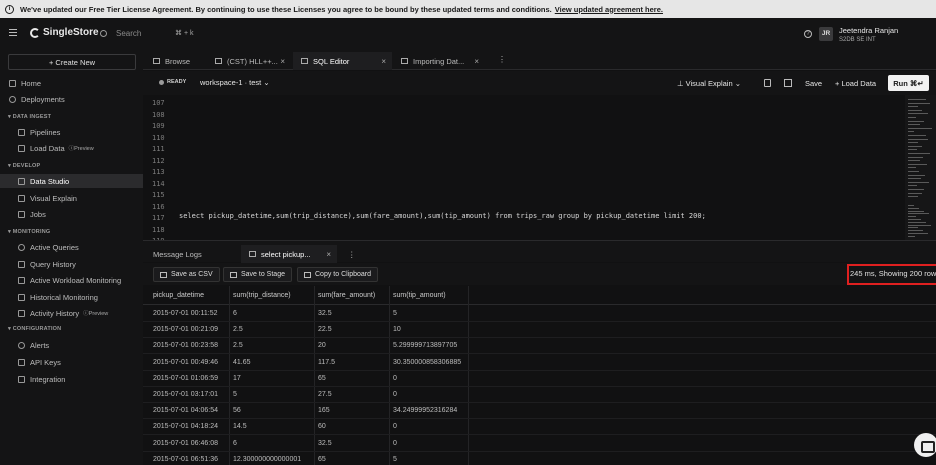  What do you see at coordinates (539, 444) in the screenshot?
I see `table-row: 2015-07-01 06:46:08 6 32.5 0` at bounding box center [539, 444].